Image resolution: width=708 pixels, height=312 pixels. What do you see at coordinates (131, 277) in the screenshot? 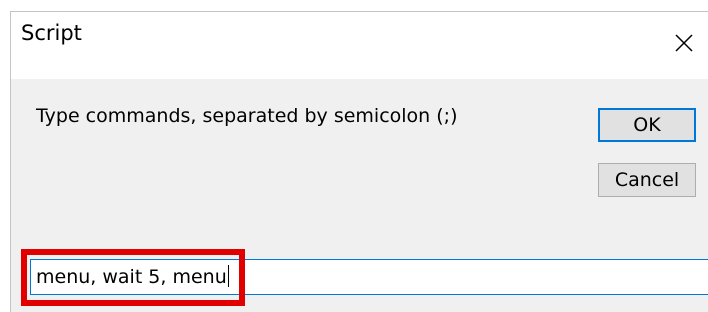
I see `script-input-value: menu, wait 5, menu` at bounding box center [131, 277].